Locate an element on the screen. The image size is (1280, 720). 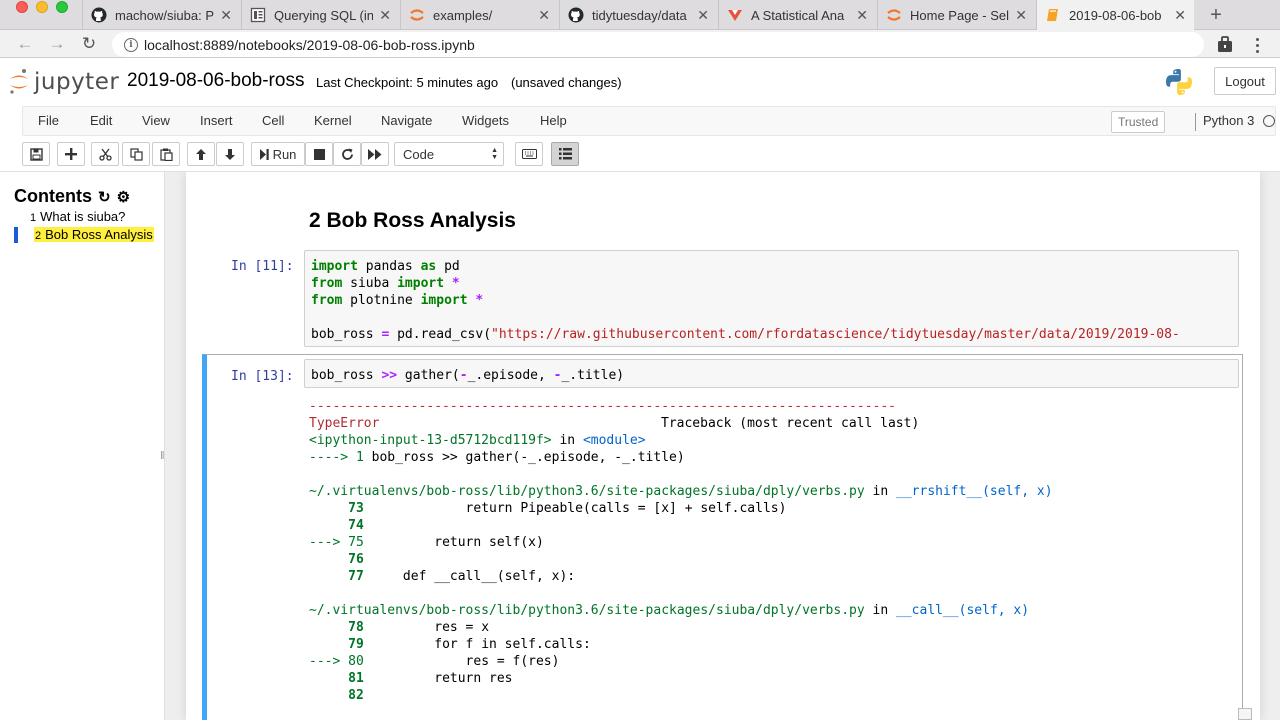
restart-run-all-button is located at coordinates (375, 154).